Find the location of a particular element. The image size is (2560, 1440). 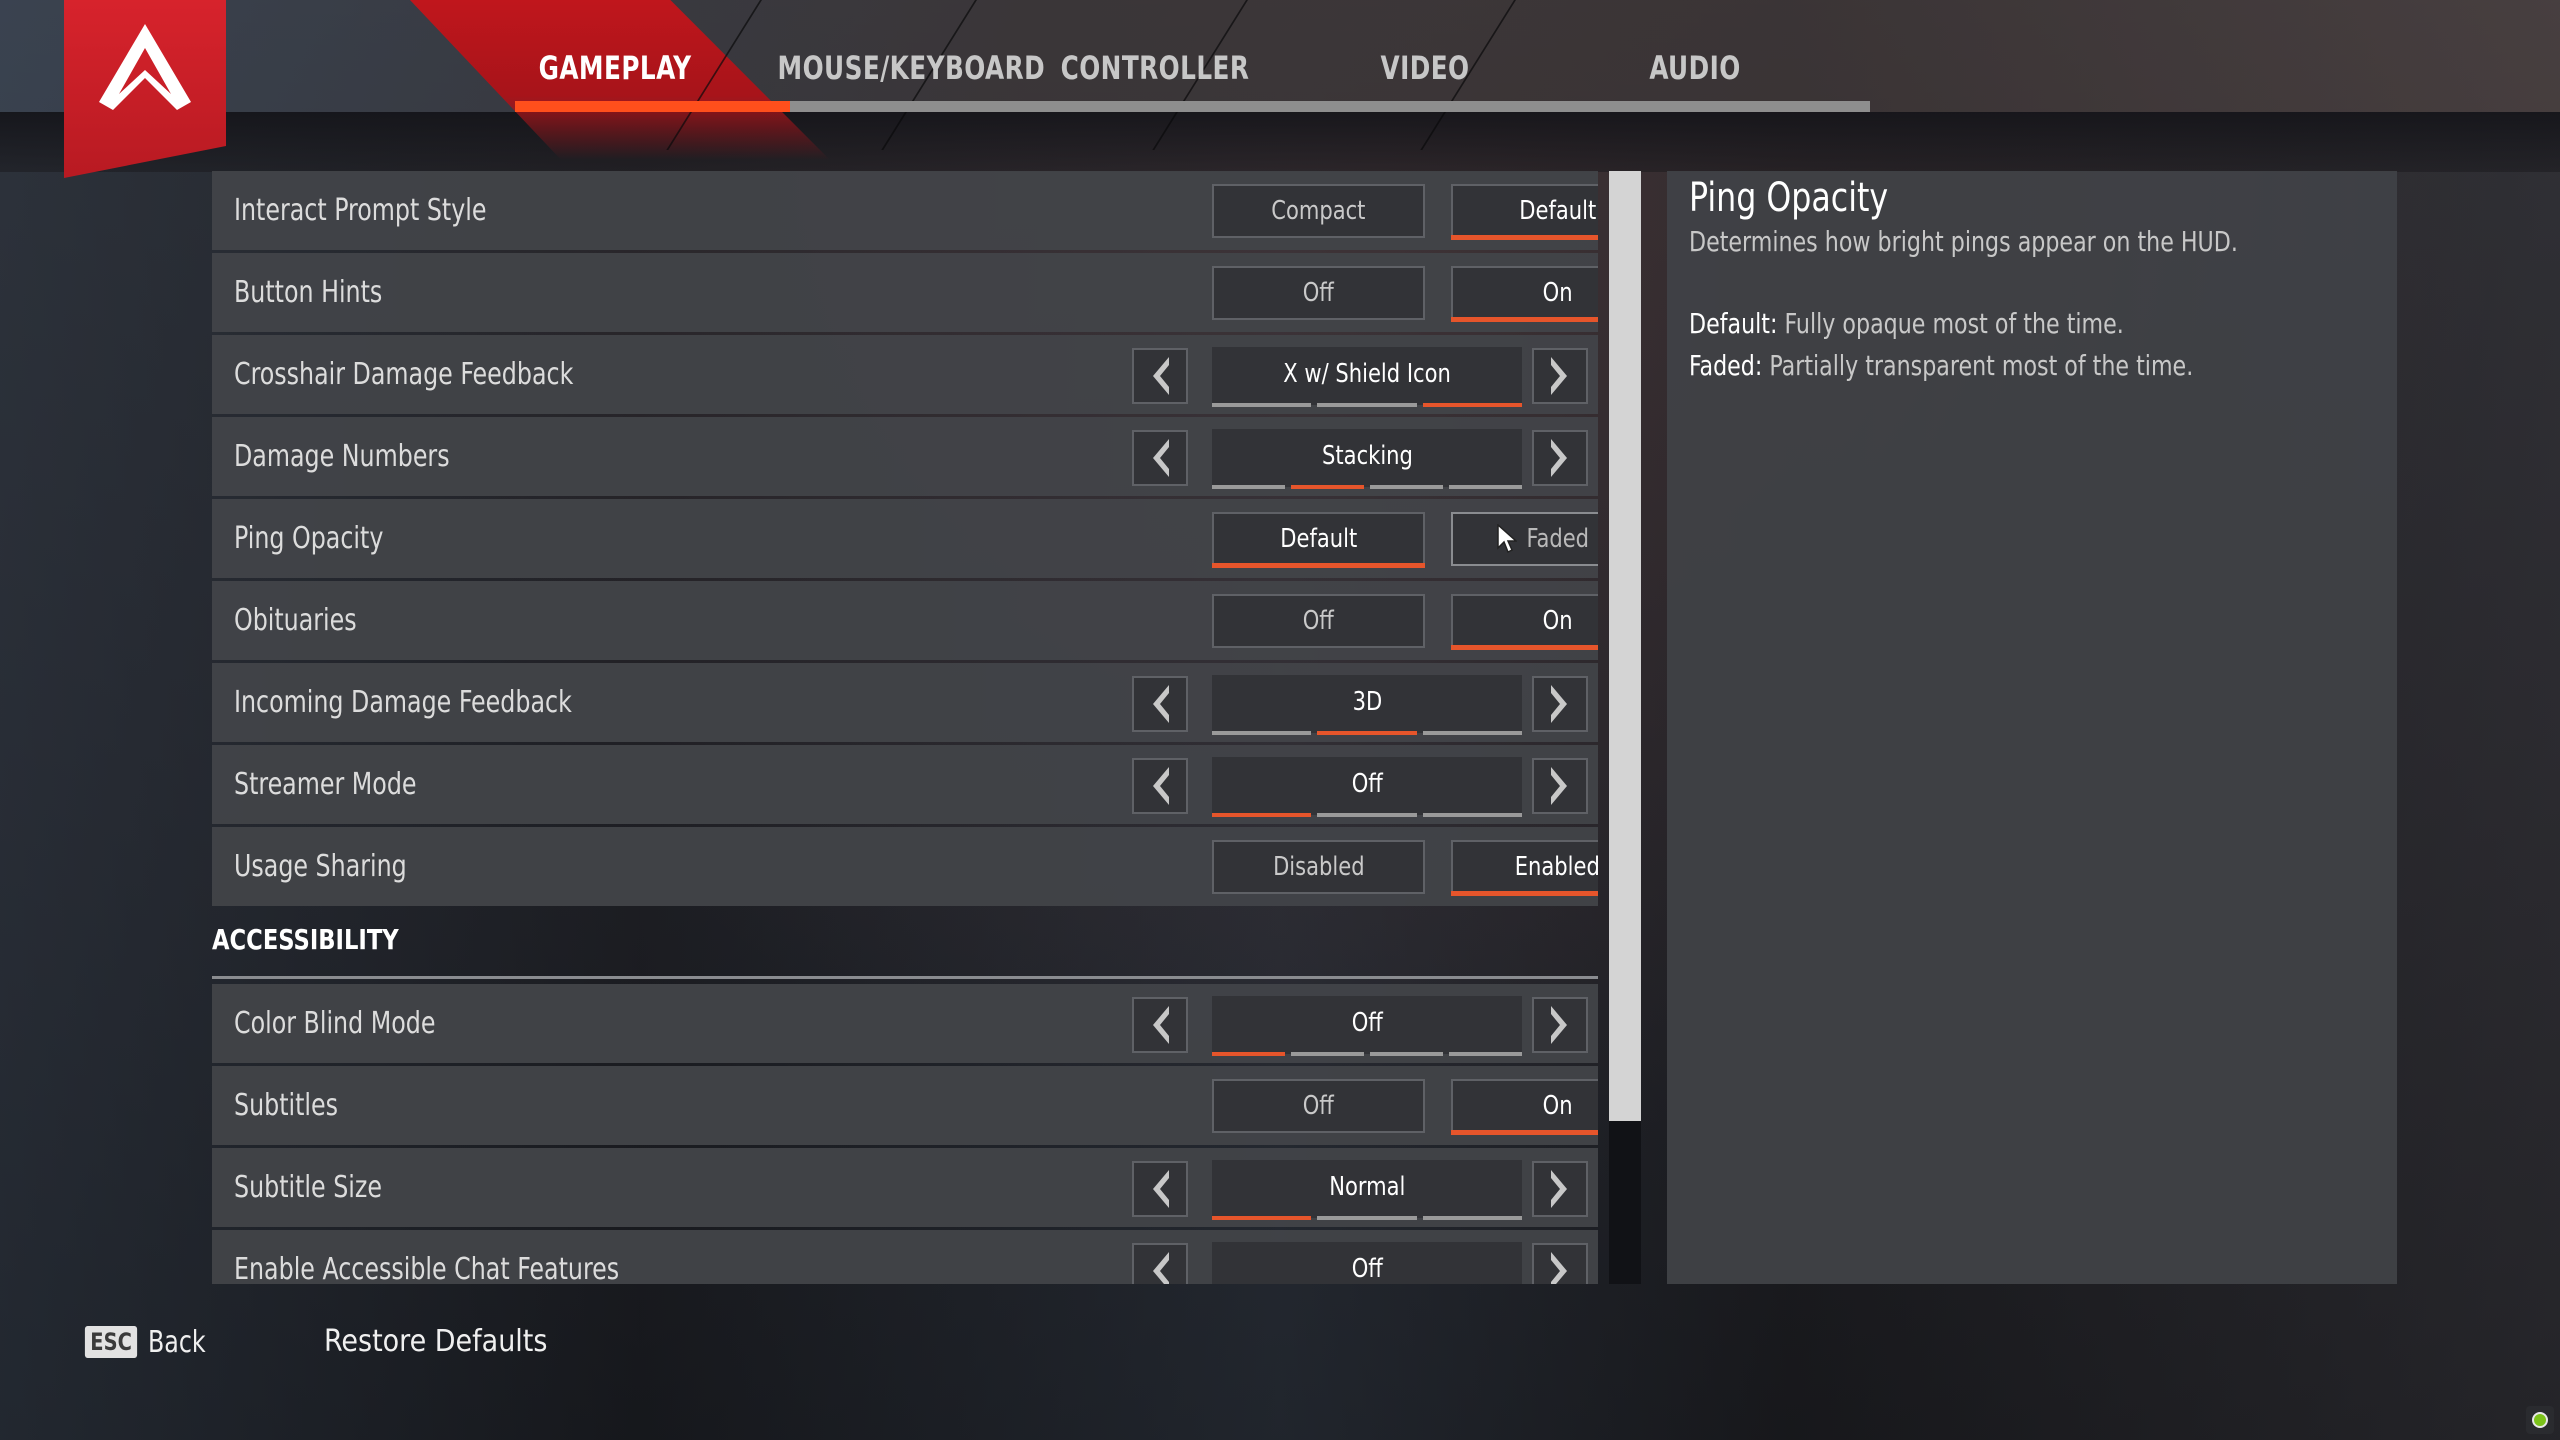

option-cycler: Stacking is located at coordinates (1367, 459).